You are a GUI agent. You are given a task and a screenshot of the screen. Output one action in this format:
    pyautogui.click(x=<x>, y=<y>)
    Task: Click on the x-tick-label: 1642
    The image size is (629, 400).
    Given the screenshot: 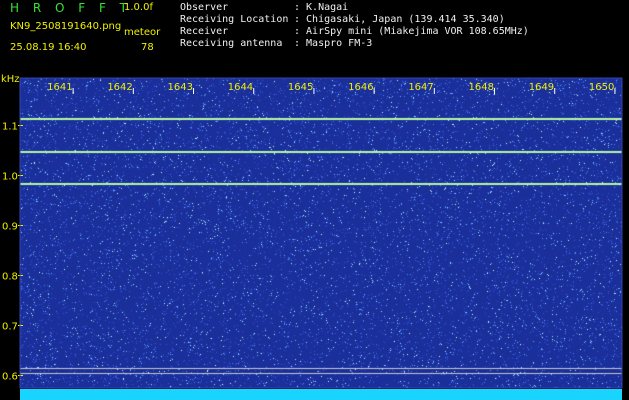 What is the action you would take?
    pyautogui.click(x=119, y=87)
    